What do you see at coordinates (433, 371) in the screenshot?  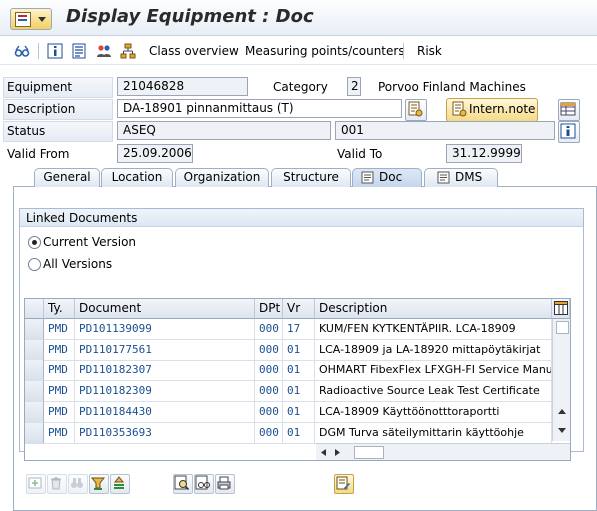 I see `cell-description: OHMART FibexFlex LFXGH-FI Service Manua` at bounding box center [433, 371].